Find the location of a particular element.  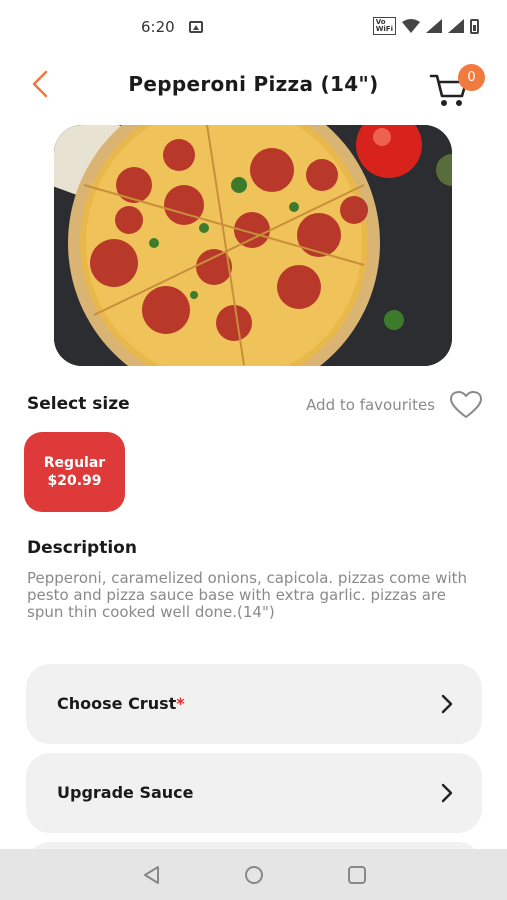

choose-crust-label: Choose Crust* is located at coordinates (121, 703).